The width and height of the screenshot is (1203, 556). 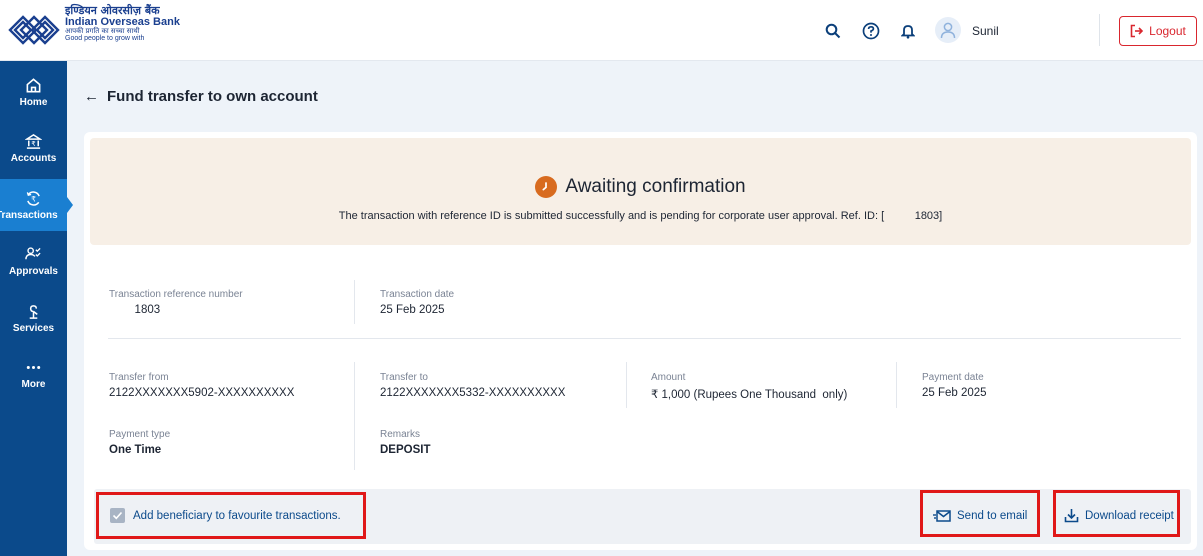 I want to click on field-label: Transfer to, so click(x=404, y=377).